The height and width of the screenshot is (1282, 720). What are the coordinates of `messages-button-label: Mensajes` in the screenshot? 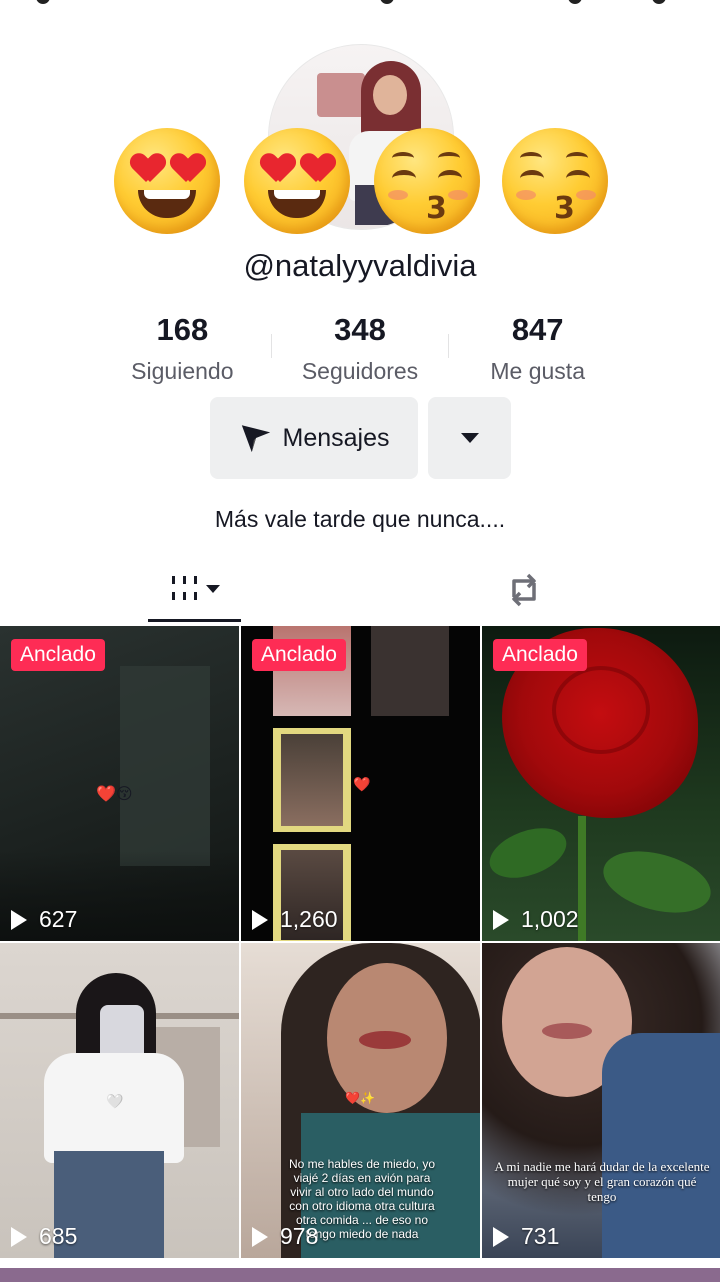 It's located at (336, 437).